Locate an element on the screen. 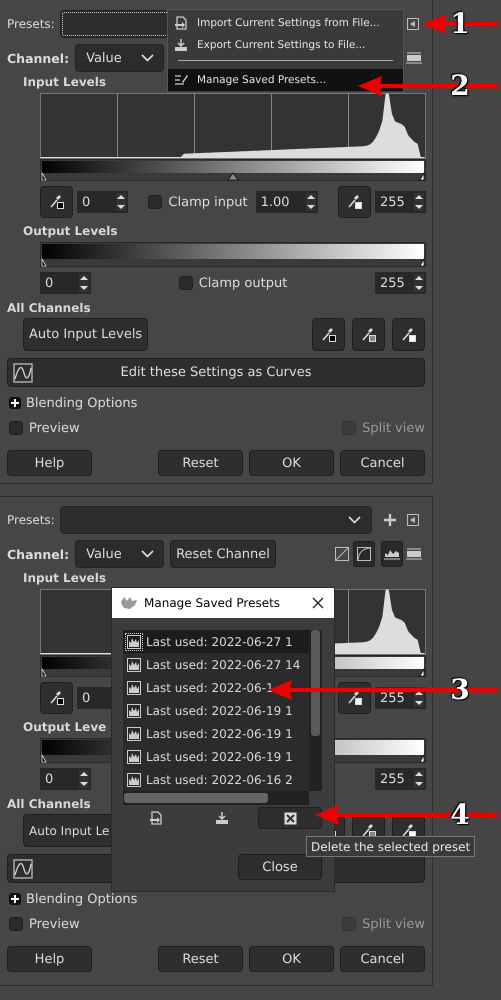 The image size is (501, 1000). section-title: Input Levels is located at coordinates (64, 82).